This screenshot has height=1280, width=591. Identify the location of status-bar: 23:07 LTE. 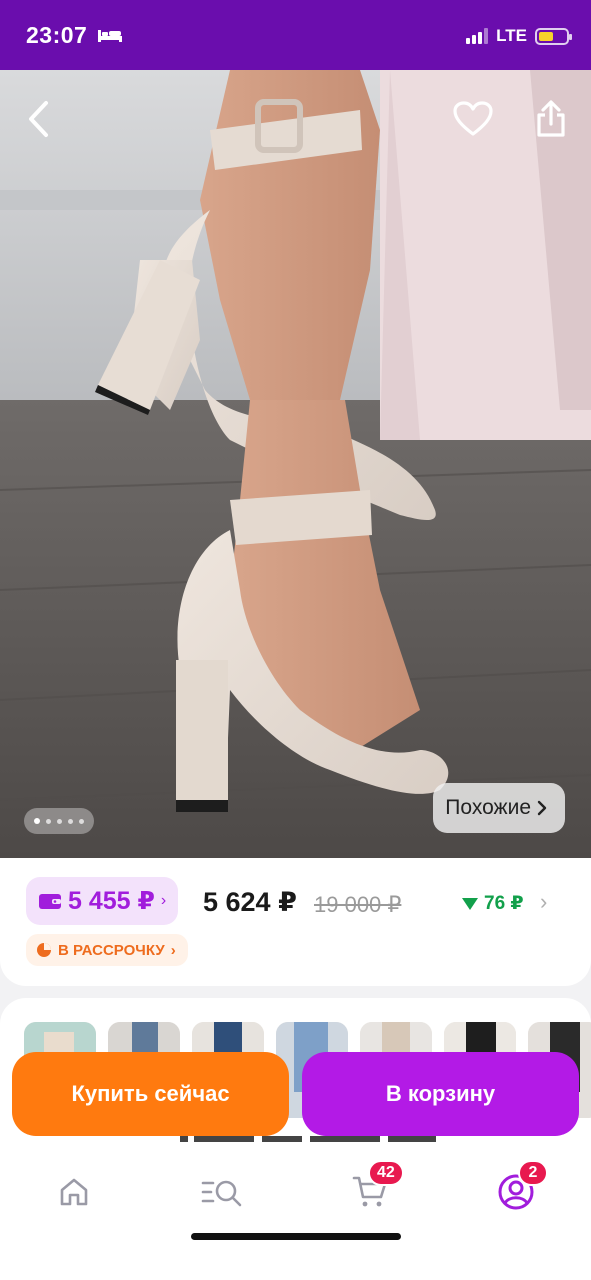
(295, 35).